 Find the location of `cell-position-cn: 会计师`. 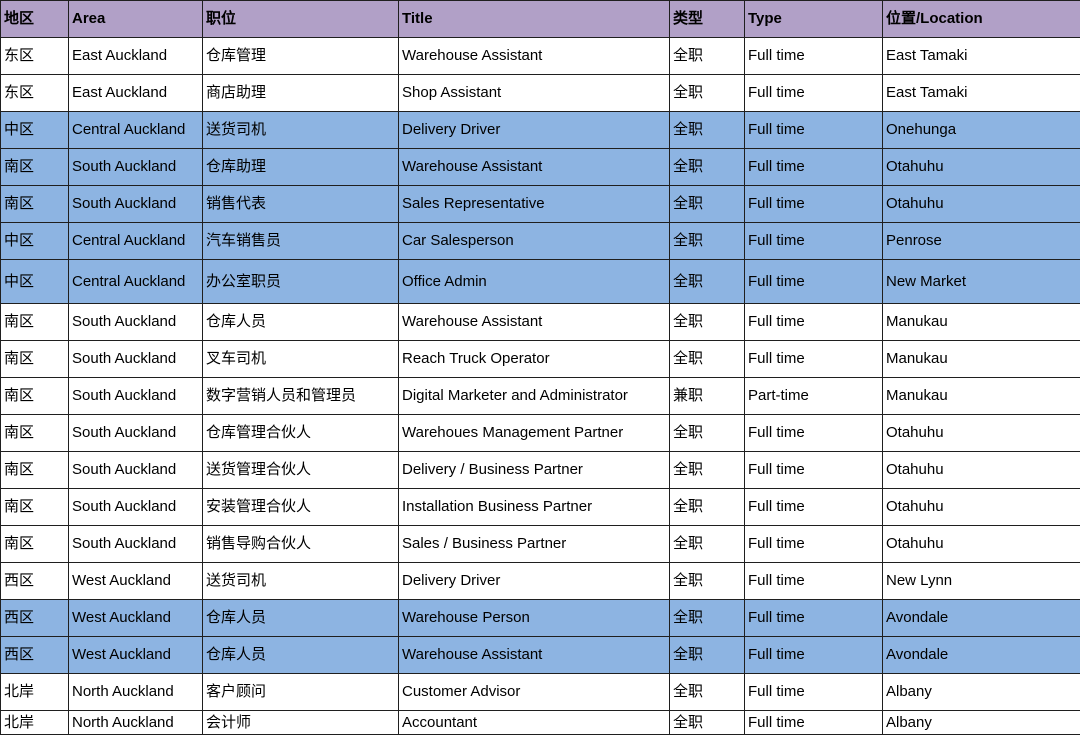

cell-position-cn: 会计师 is located at coordinates (300, 722).